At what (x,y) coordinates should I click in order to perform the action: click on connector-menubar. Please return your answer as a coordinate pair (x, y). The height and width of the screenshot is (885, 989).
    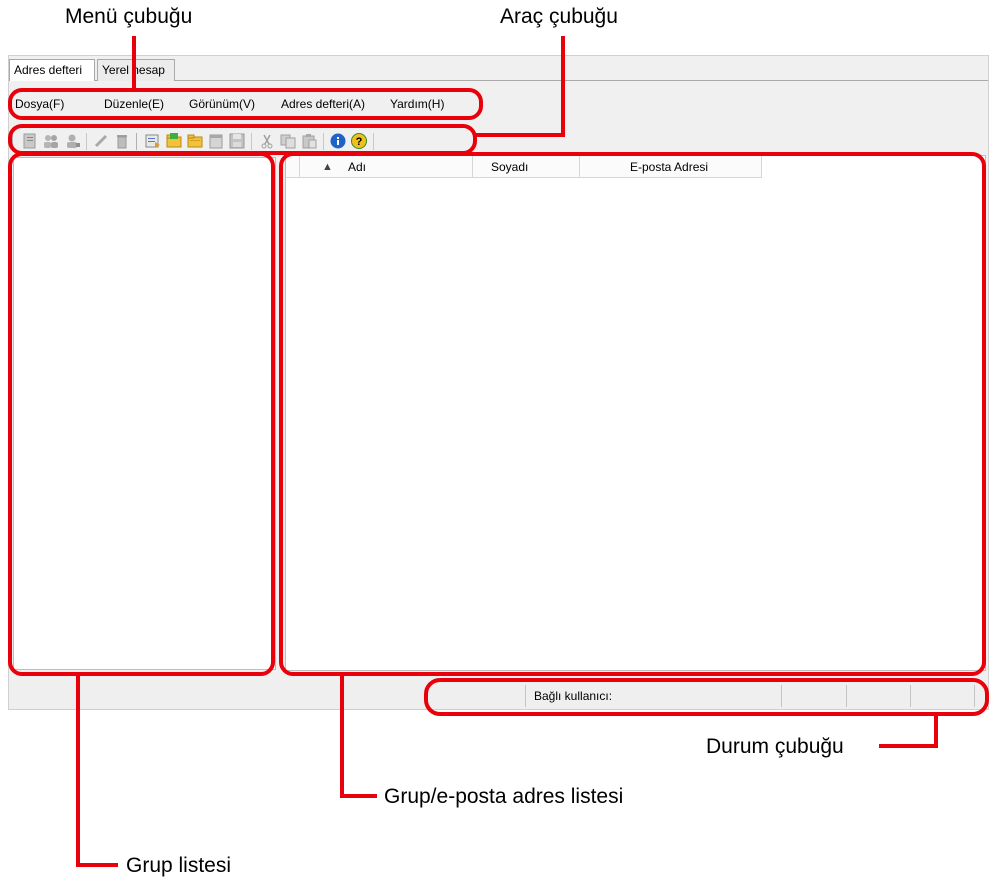
    Looking at the image, I should click on (134, 63).